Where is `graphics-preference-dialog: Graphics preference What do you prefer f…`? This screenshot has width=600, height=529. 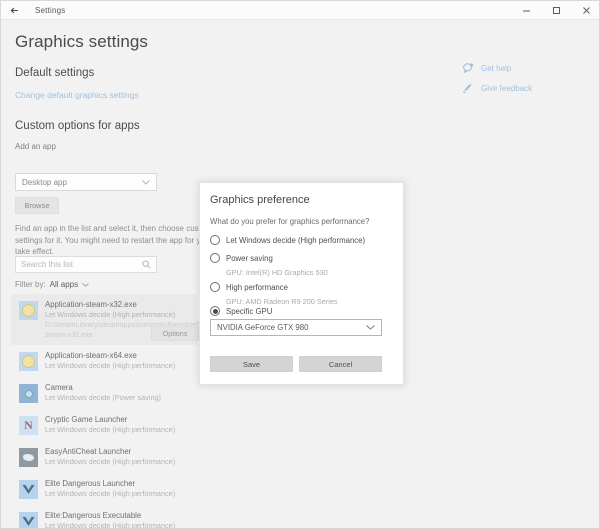 graphics-preference-dialog: Graphics preference What do you prefer f… is located at coordinates (301, 283).